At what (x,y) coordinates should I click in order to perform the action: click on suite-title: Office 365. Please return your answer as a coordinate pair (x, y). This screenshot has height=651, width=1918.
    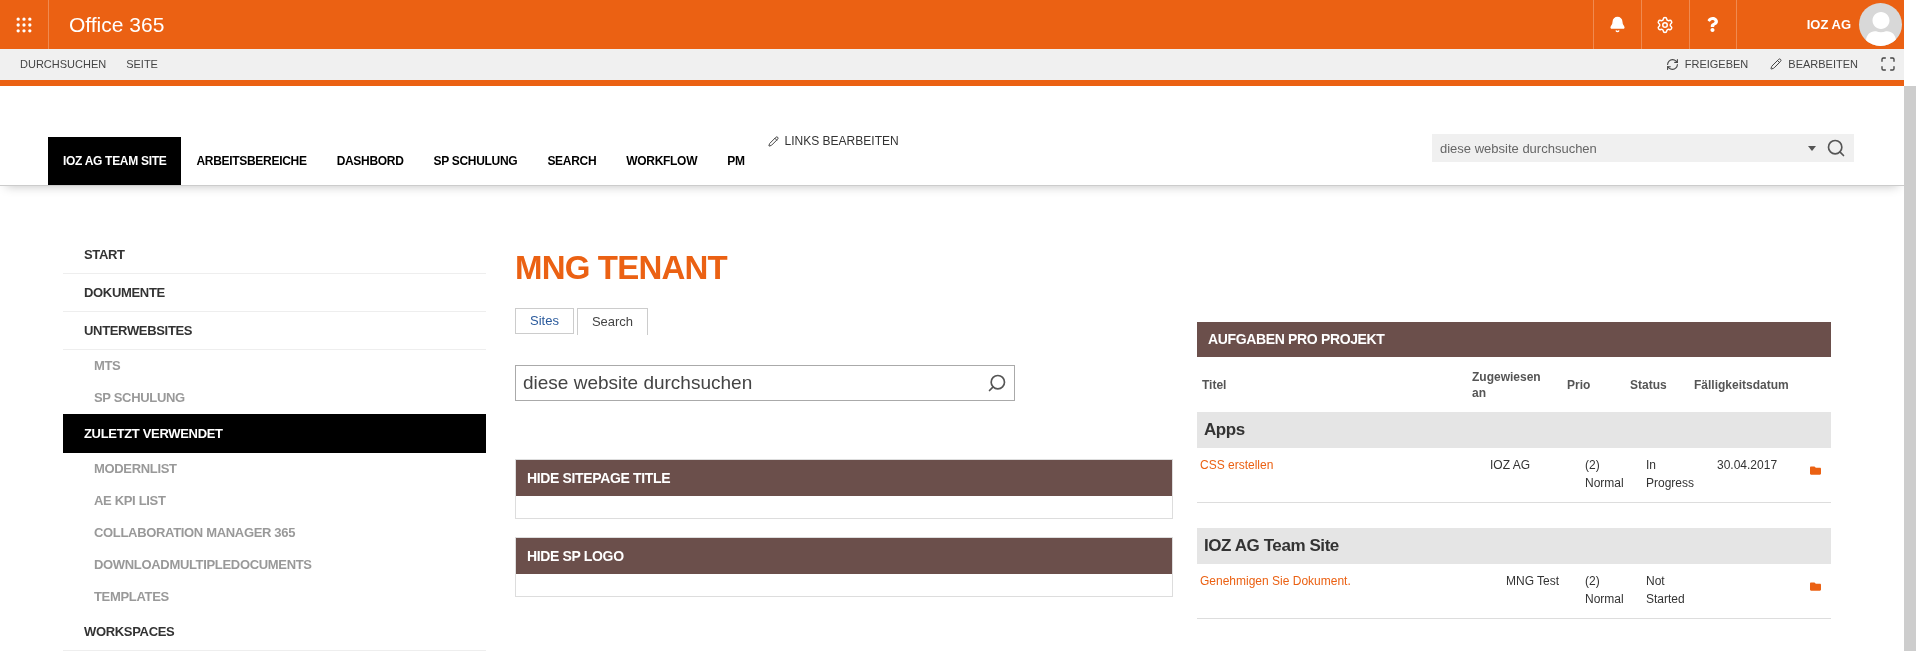
    Looking at the image, I should click on (117, 24).